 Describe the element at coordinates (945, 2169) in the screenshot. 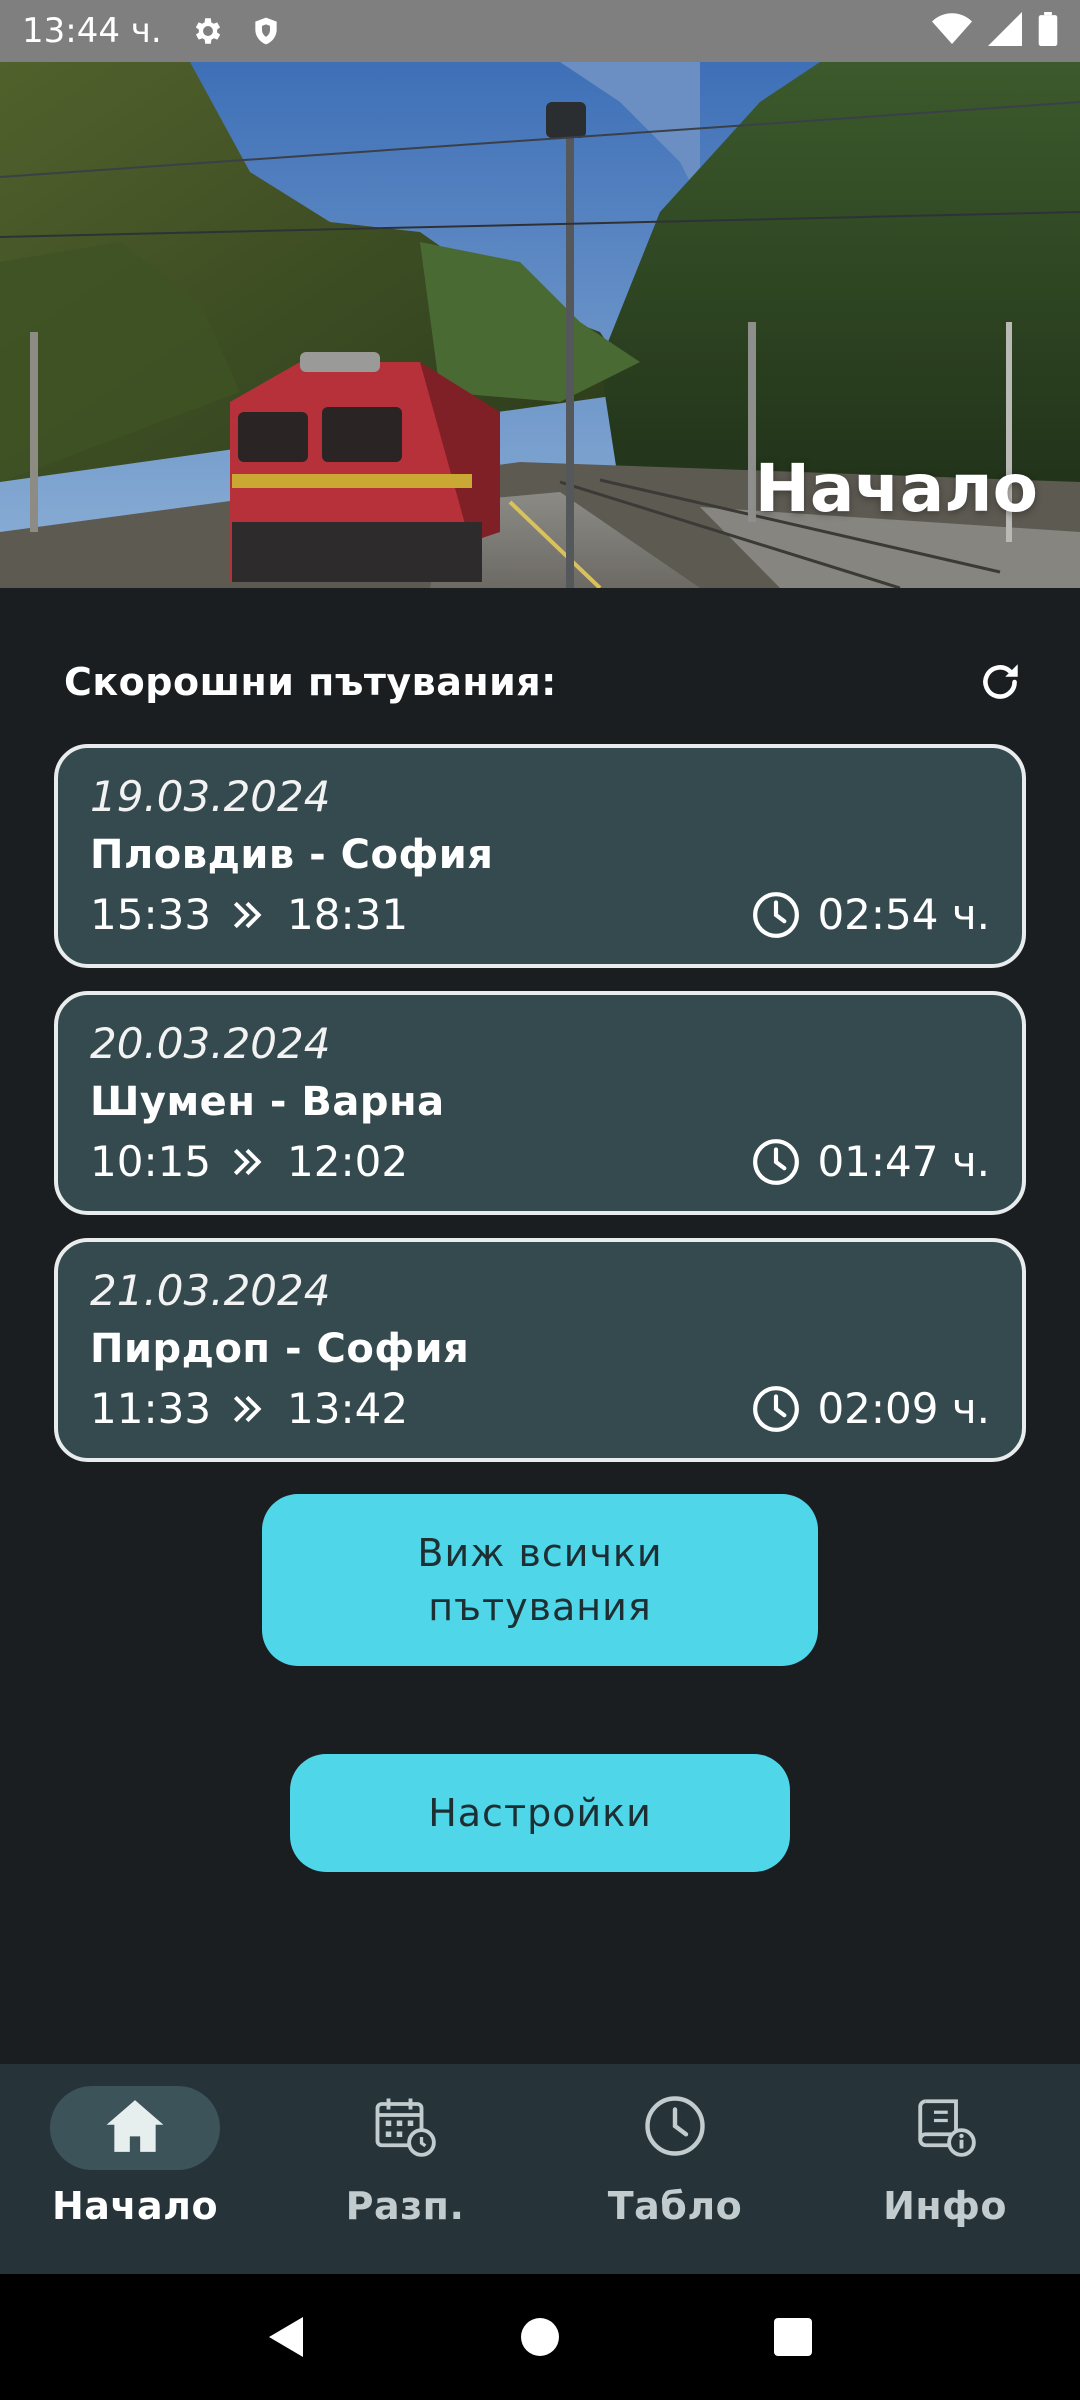

I see `nav-item-info: Инфо` at that location.